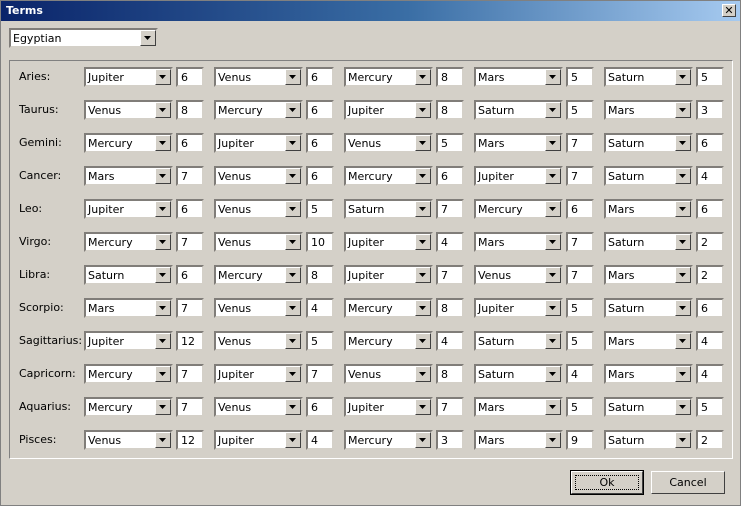 The height and width of the screenshot is (506, 741). I want to click on term-system-dropdown: Egyptian, so click(83, 38).